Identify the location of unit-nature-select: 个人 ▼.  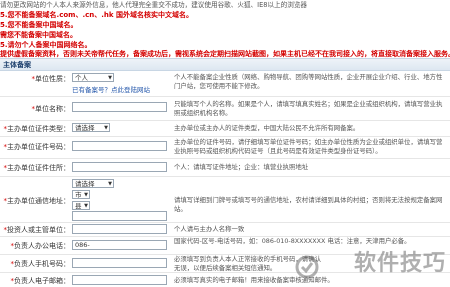
(93, 77).